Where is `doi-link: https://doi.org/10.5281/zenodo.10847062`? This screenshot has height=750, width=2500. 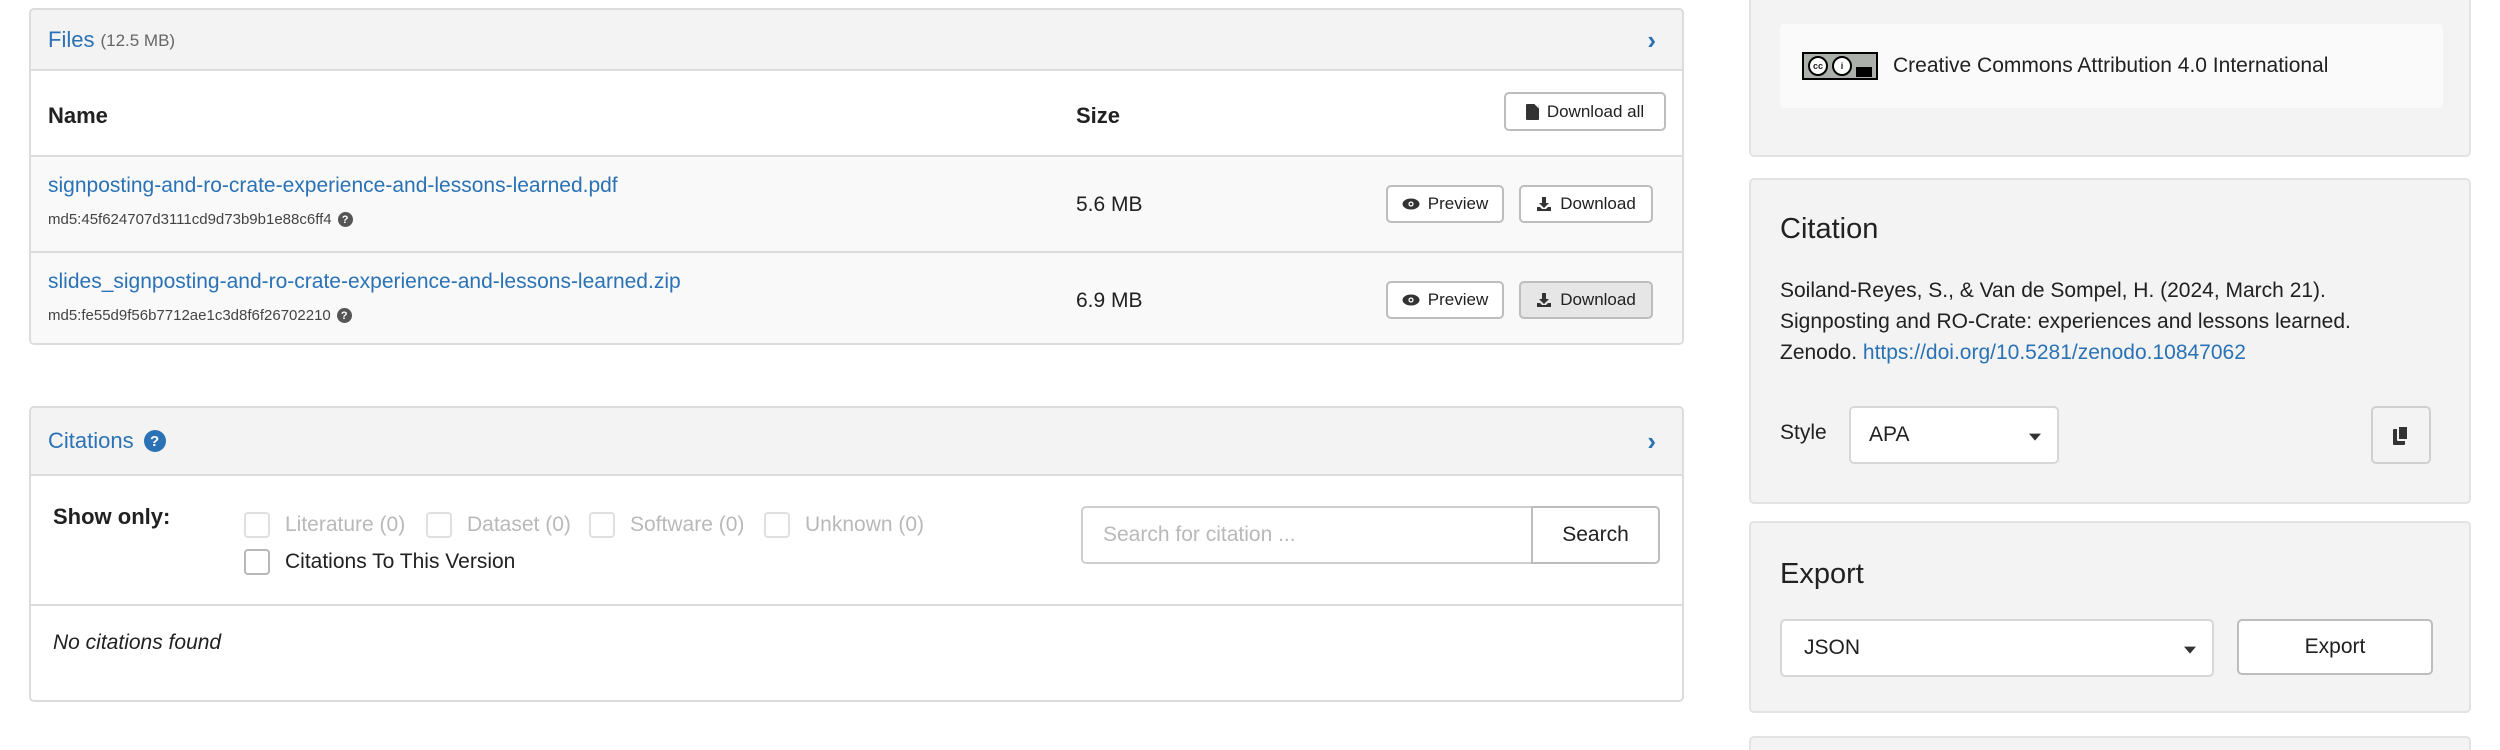
doi-link: https://doi.org/10.5281/zenodo.10847062 is located at coordinates (2054, 352).